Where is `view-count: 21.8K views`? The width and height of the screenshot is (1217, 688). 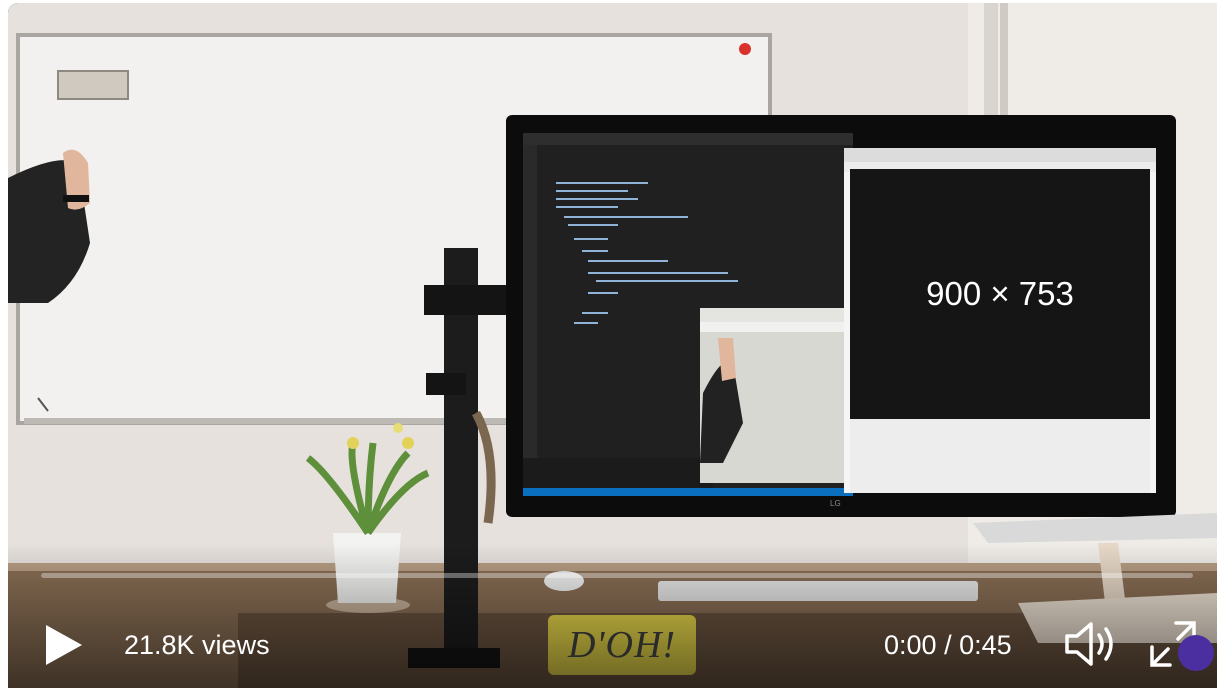 view-count: 21.8K views is located at coordinates (197, 645).